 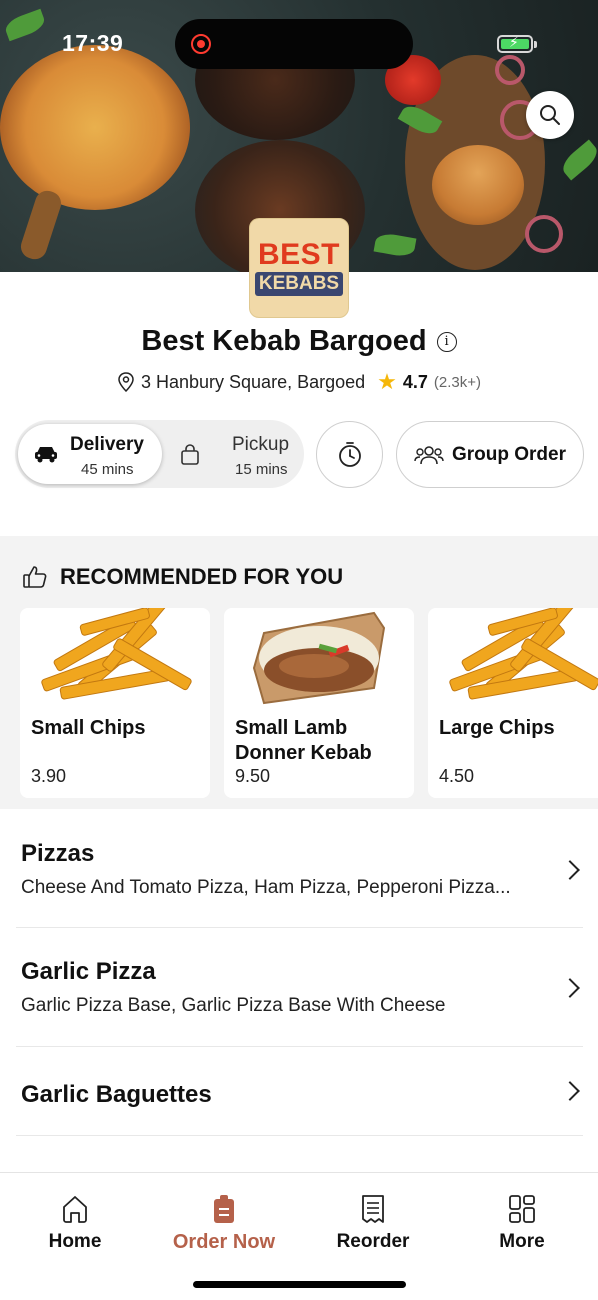 What do you see at coordinates (88, 971) in the screenshot?
I see `category-name: Garlic Pizza` at bounding box center [88, 971].